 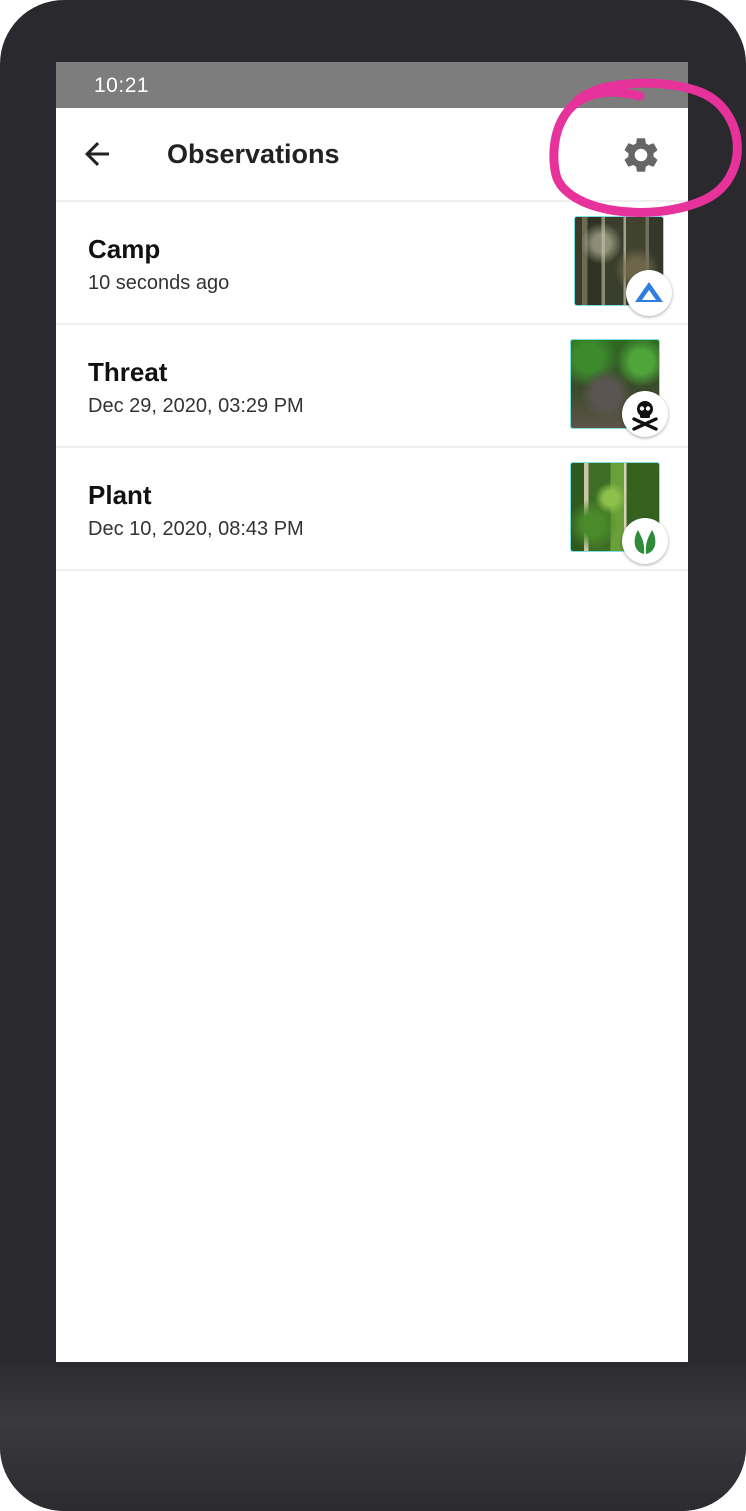 What do you see at coordinates (159, 283) in the screenshot?
I see `observation-date: 10 seconds ago` at bounding box center [159, 283].